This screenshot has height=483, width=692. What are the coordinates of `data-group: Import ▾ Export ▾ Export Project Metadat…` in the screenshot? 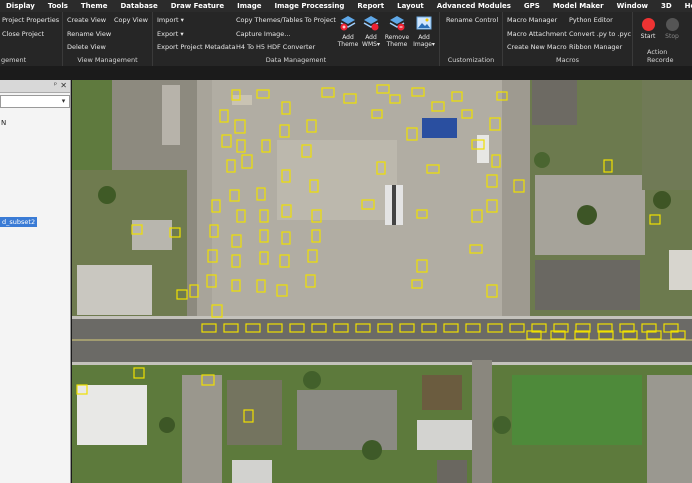 It's located at (296, 39).